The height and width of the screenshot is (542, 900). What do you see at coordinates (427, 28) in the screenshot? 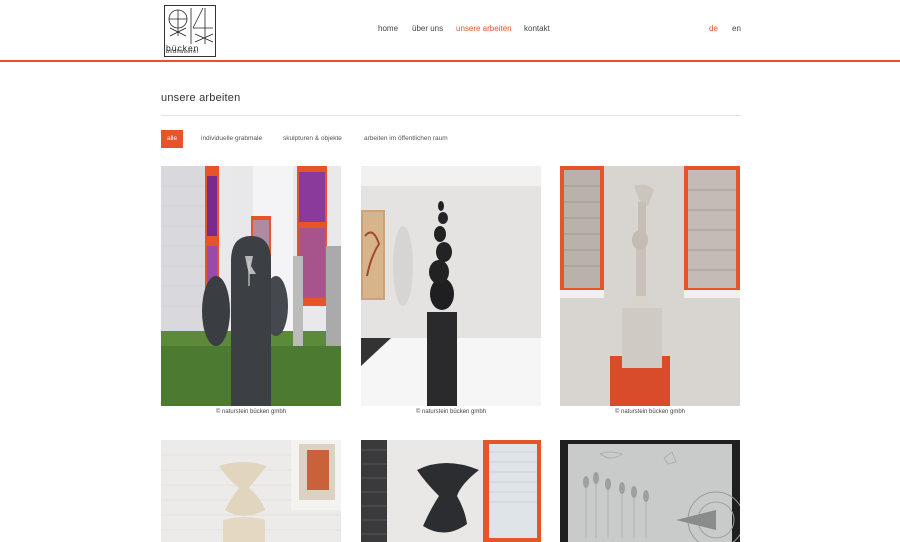
I see `nav-item-ueber-uns: über uns` at bounding box center [427, 28].